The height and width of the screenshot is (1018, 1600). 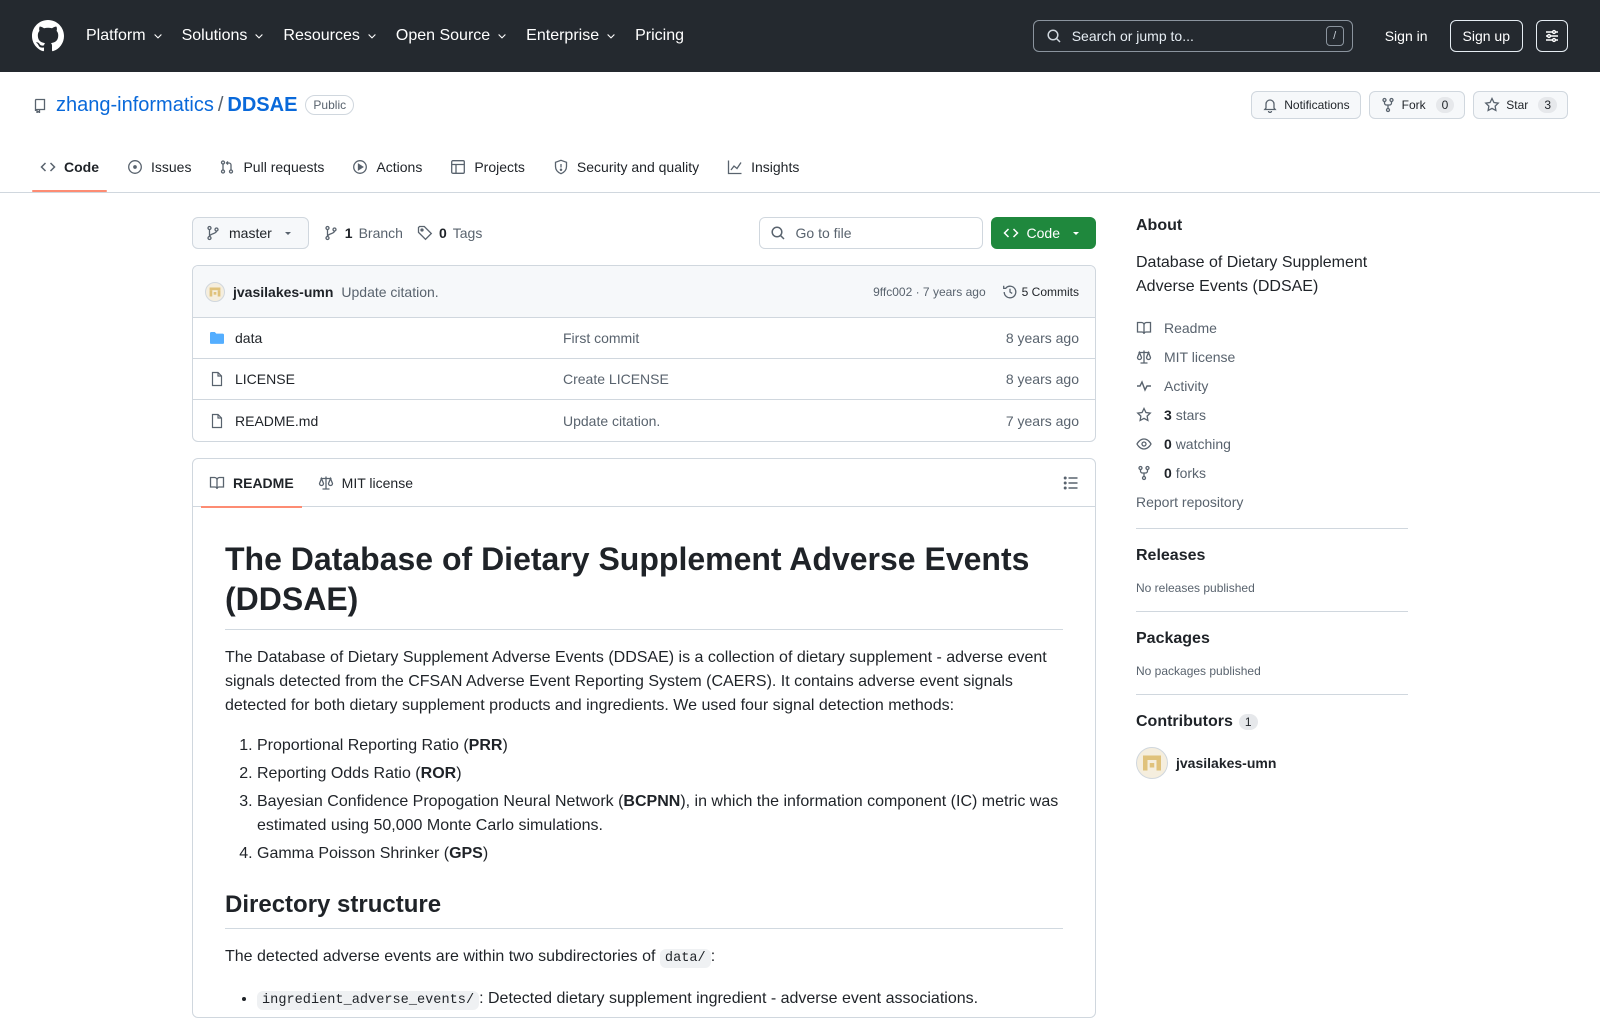 I want to click on contributor-name: jvasilakes-umn, so click(x=1226, y=763).